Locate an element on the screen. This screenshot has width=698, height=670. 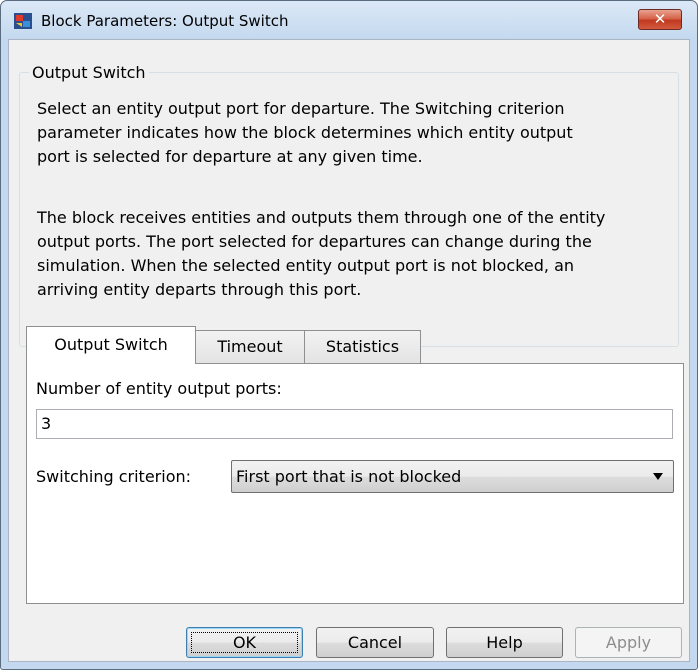
title-bar: Block Parameters: Output Switch ✕ is located at coordinates (349, 20).